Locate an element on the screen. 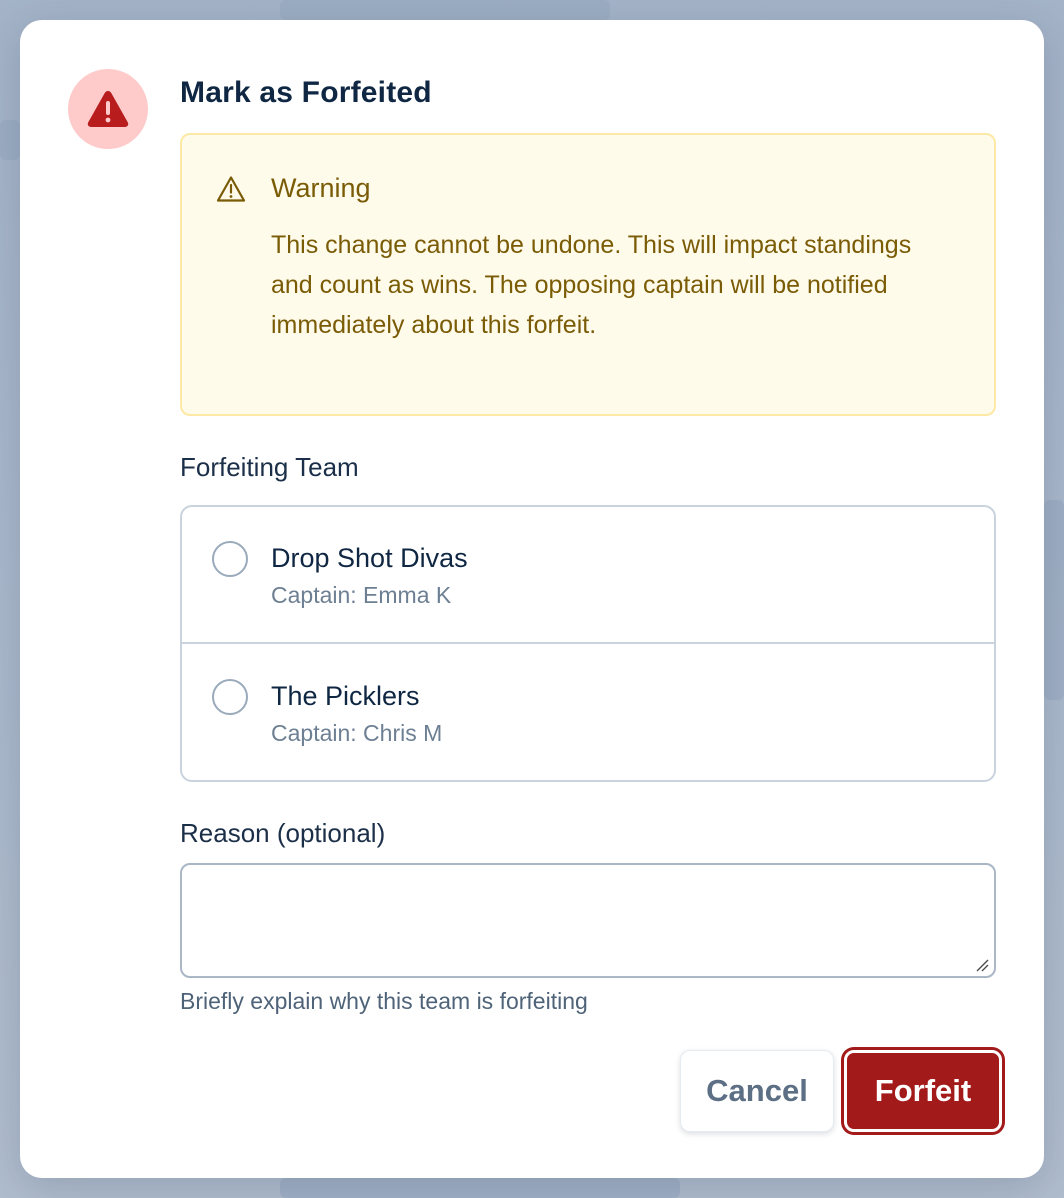  alert-triangle-icon is located at coordinates (108, 109).